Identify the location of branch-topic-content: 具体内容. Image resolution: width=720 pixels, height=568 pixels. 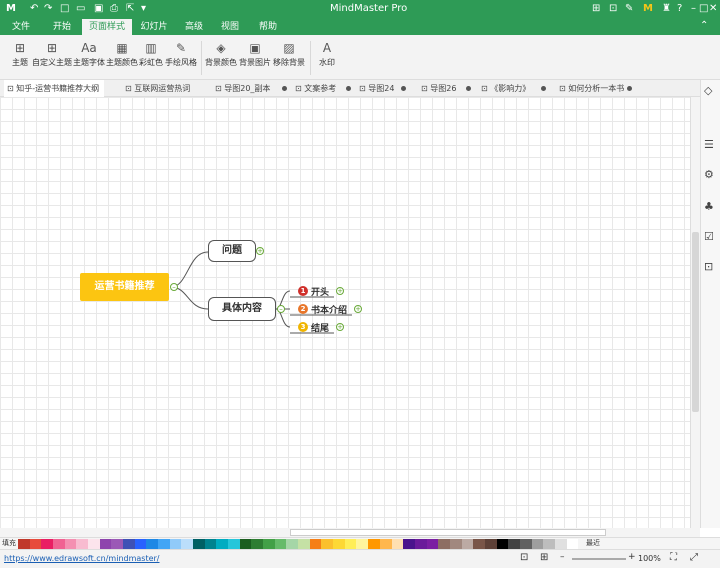
(242, 309).